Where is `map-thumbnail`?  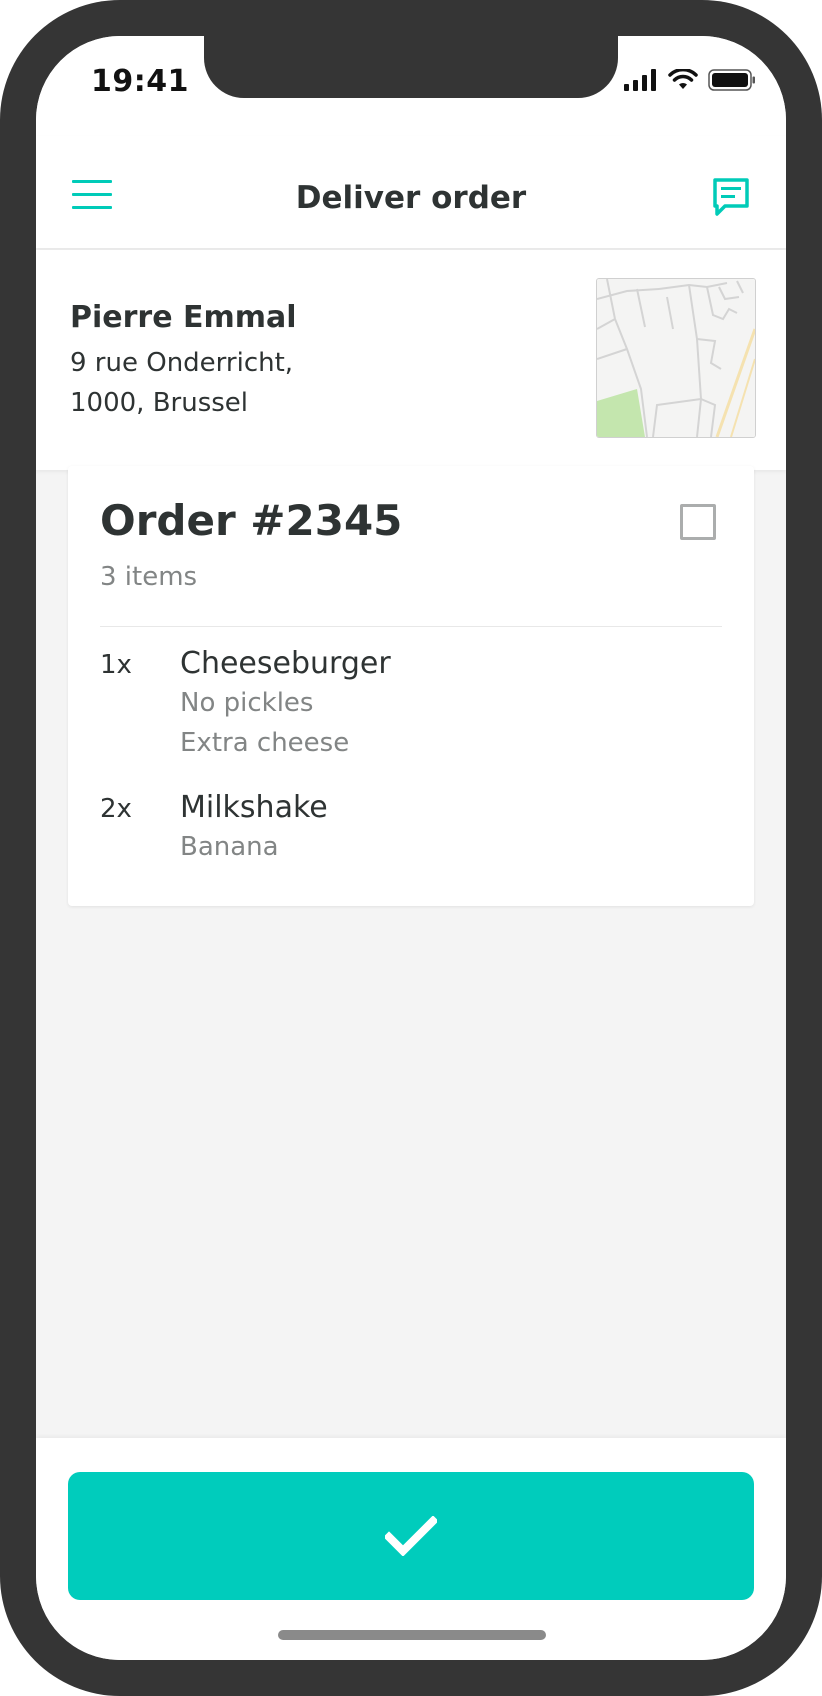
map-thumbnail is located at coordinates (676, 358).